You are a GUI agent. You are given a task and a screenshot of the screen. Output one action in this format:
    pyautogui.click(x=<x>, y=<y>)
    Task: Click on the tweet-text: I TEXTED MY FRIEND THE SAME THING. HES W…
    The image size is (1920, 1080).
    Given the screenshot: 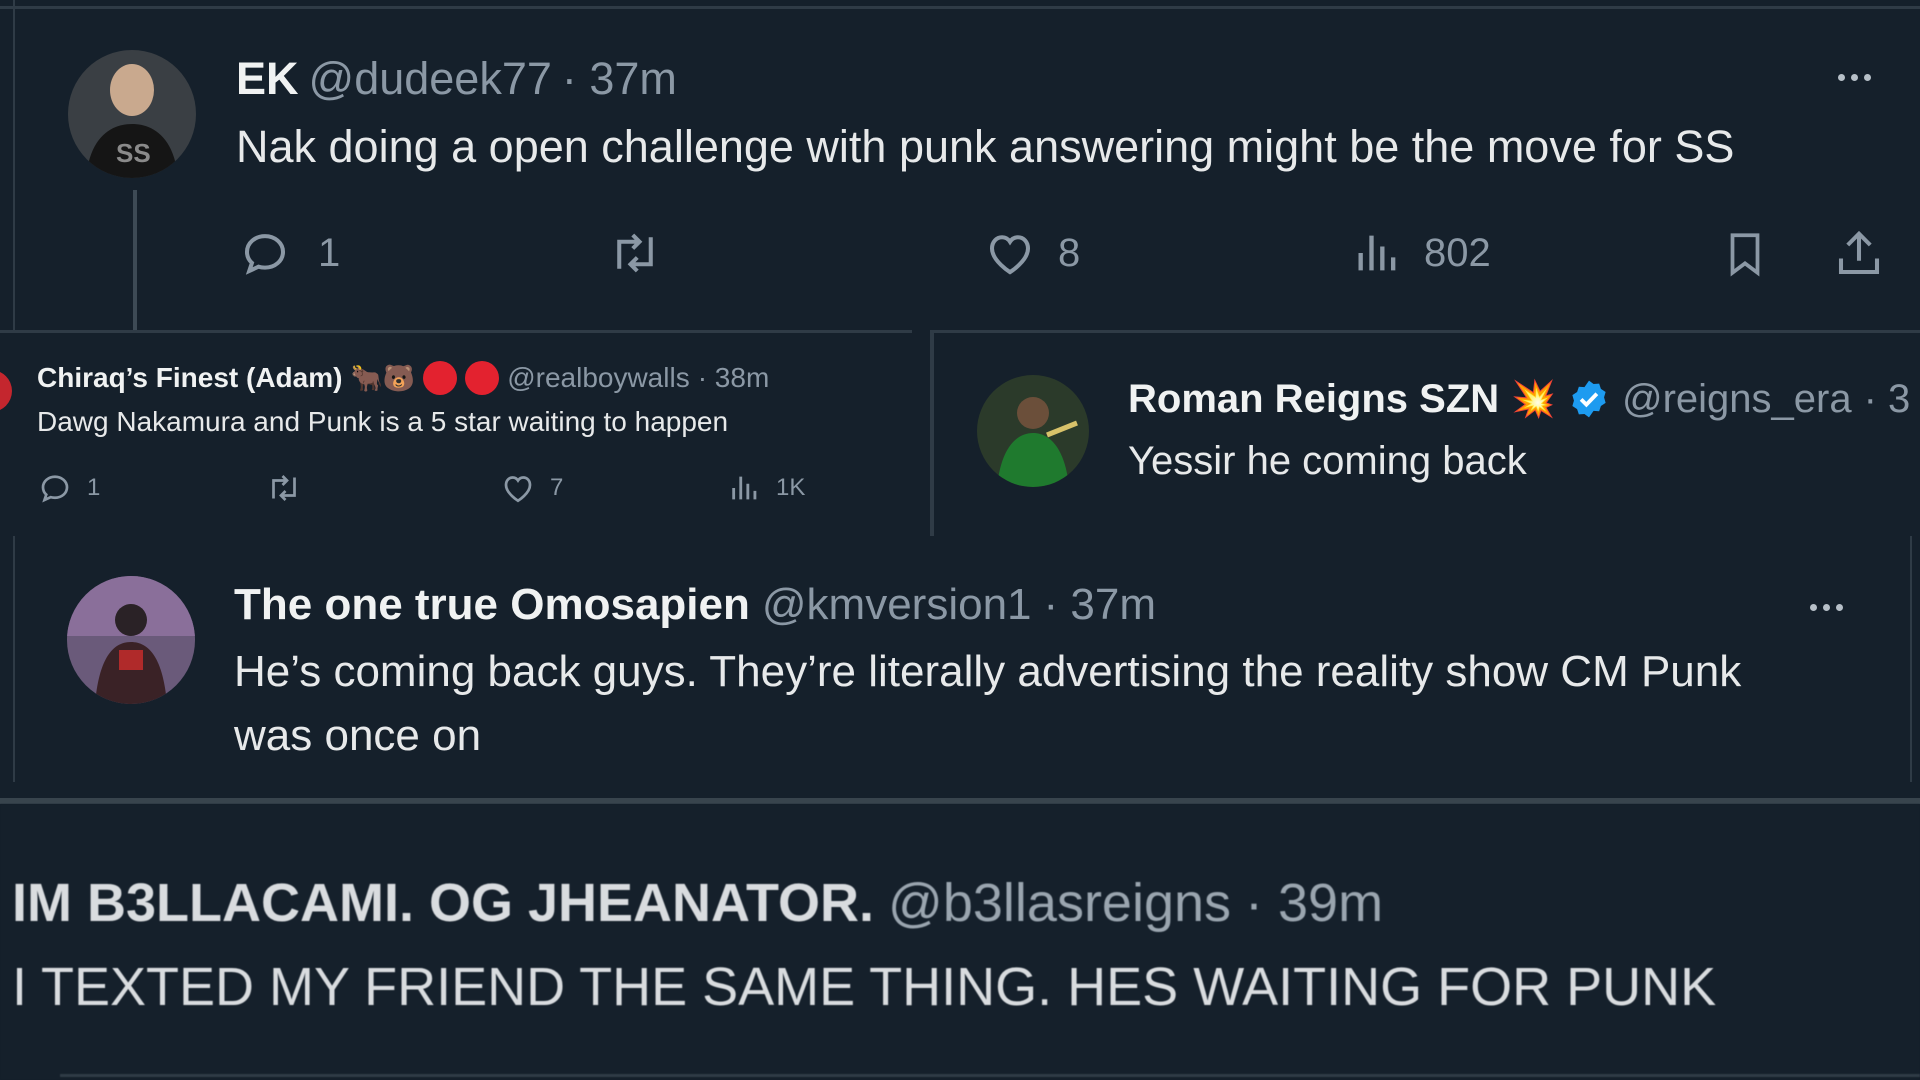 What is the action you would take?
    pyautogui.click(x=864, y=987)
    